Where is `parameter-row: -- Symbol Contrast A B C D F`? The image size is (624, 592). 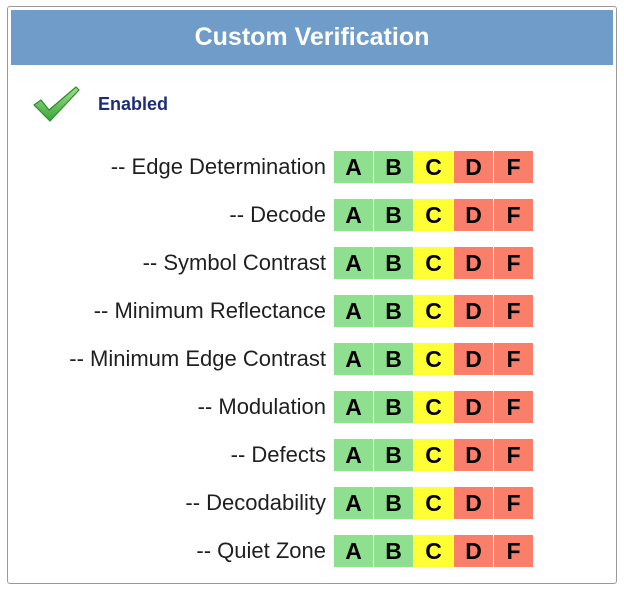
parameter-row: -- Symbol Contrast A B C D F is located at coordinates (312, 267).